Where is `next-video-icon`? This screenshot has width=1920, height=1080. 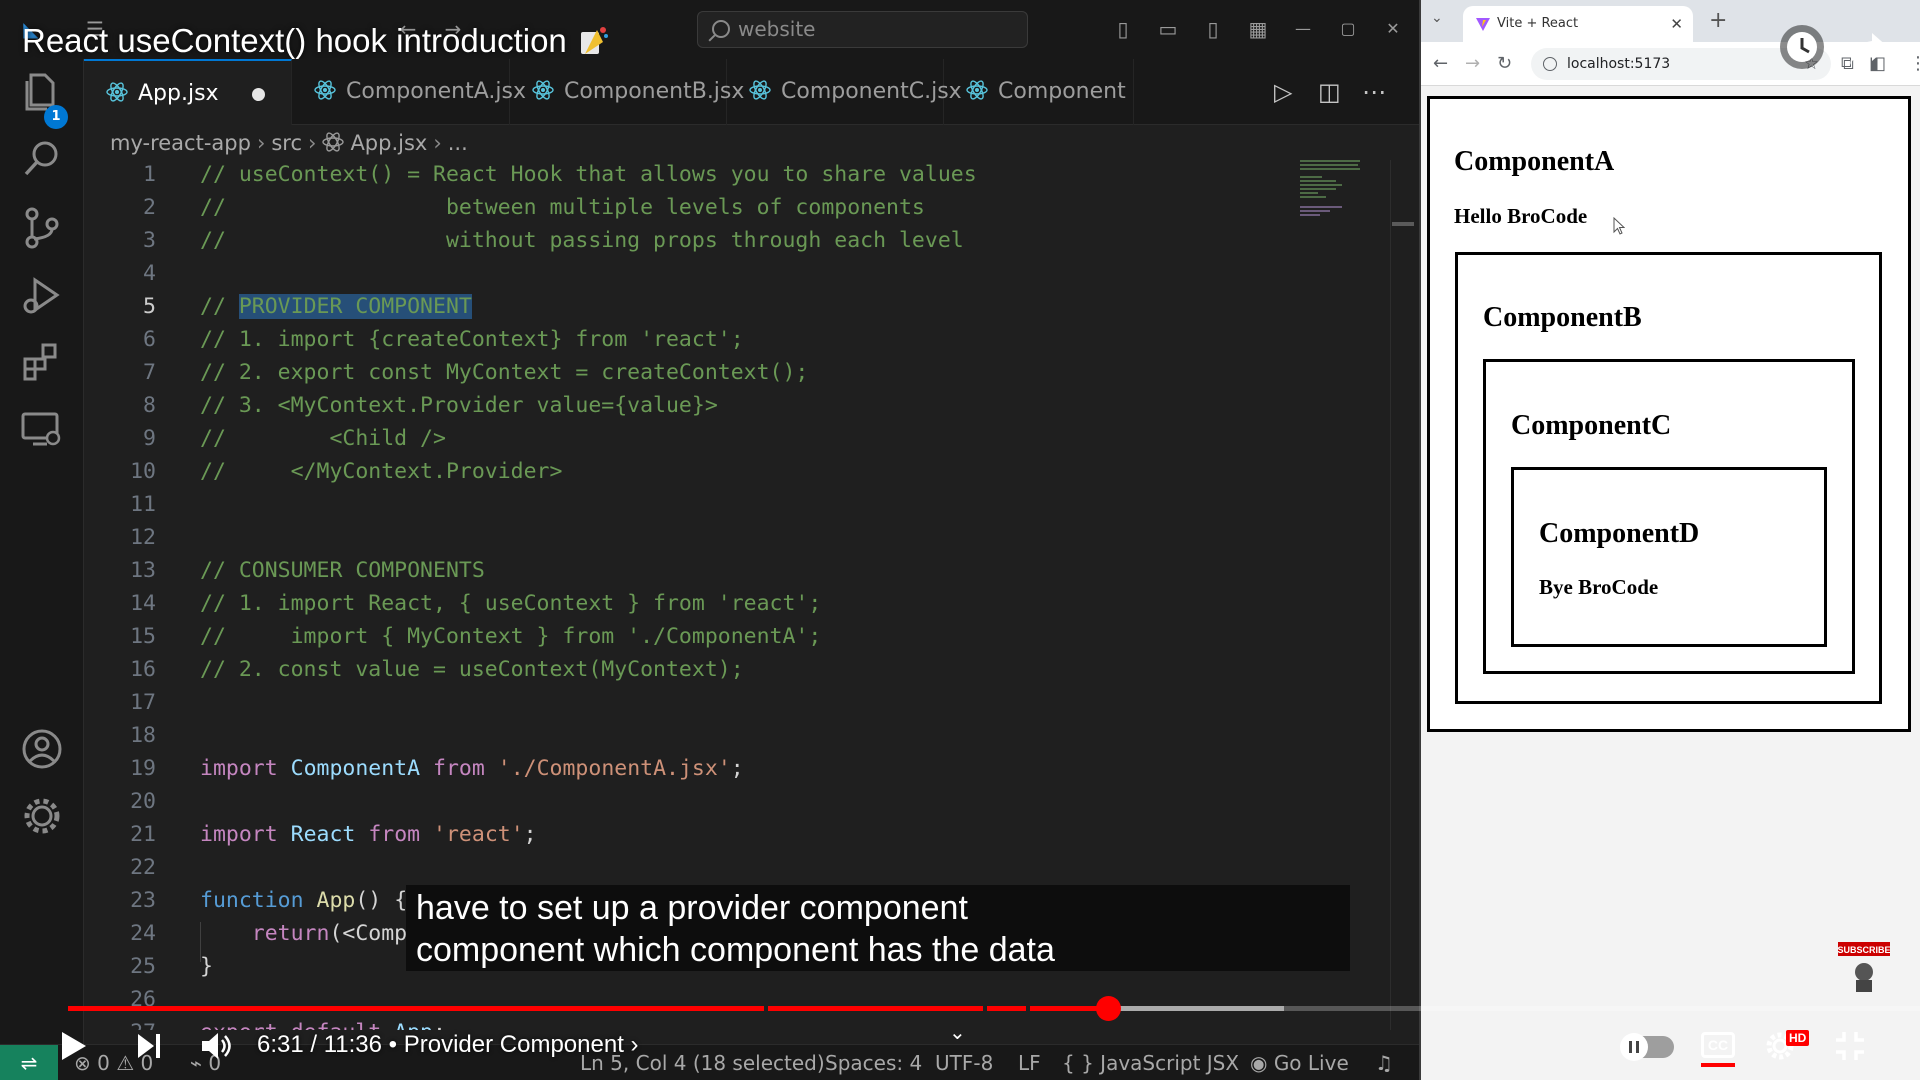 next-video-icon is located at coordinates (149, 1046).